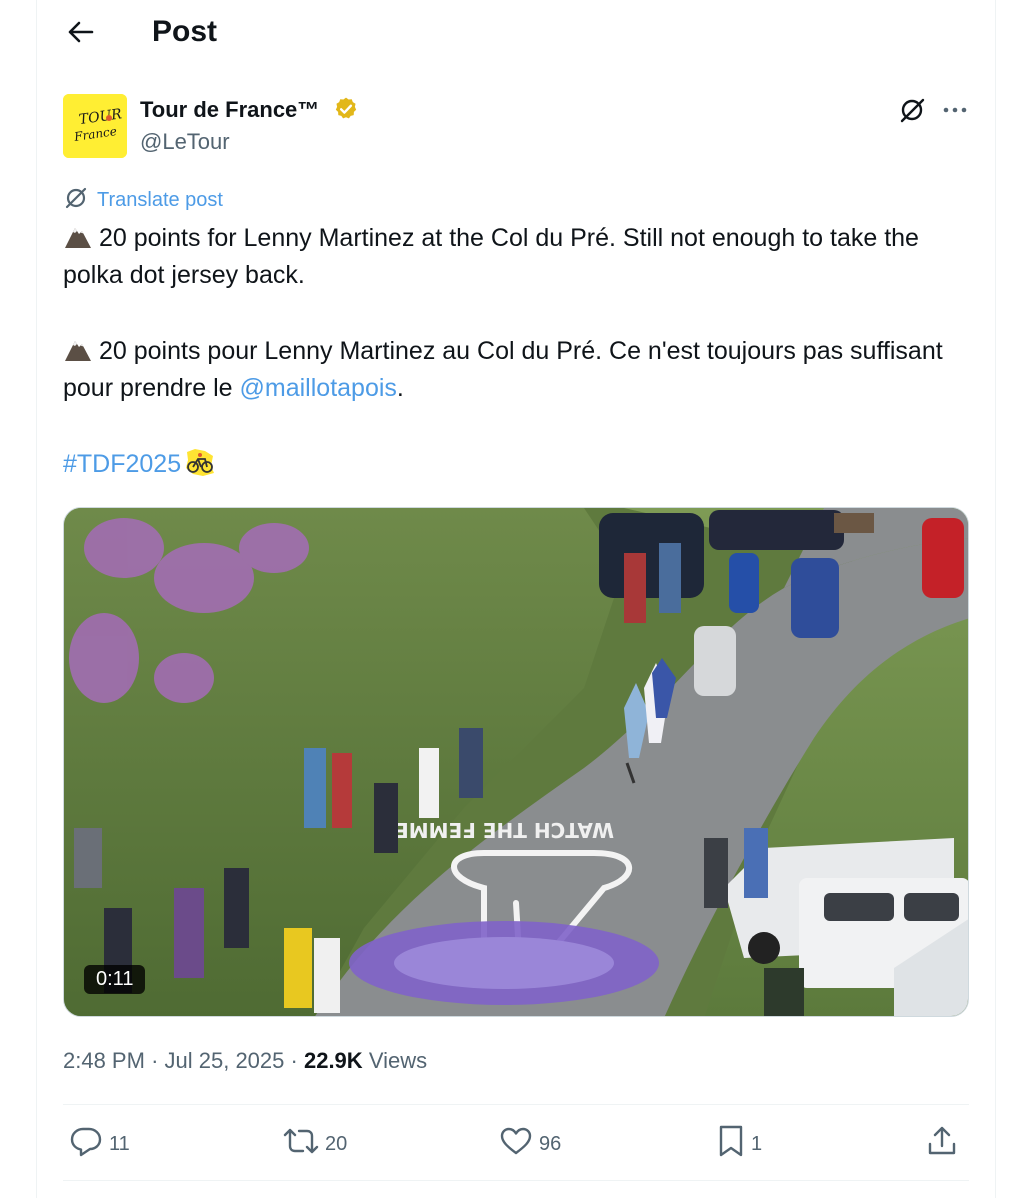  I want to click on post-meta: 2:48 PM · Jul 25, 2025 · 22.9K Views, so click(245, 1061).